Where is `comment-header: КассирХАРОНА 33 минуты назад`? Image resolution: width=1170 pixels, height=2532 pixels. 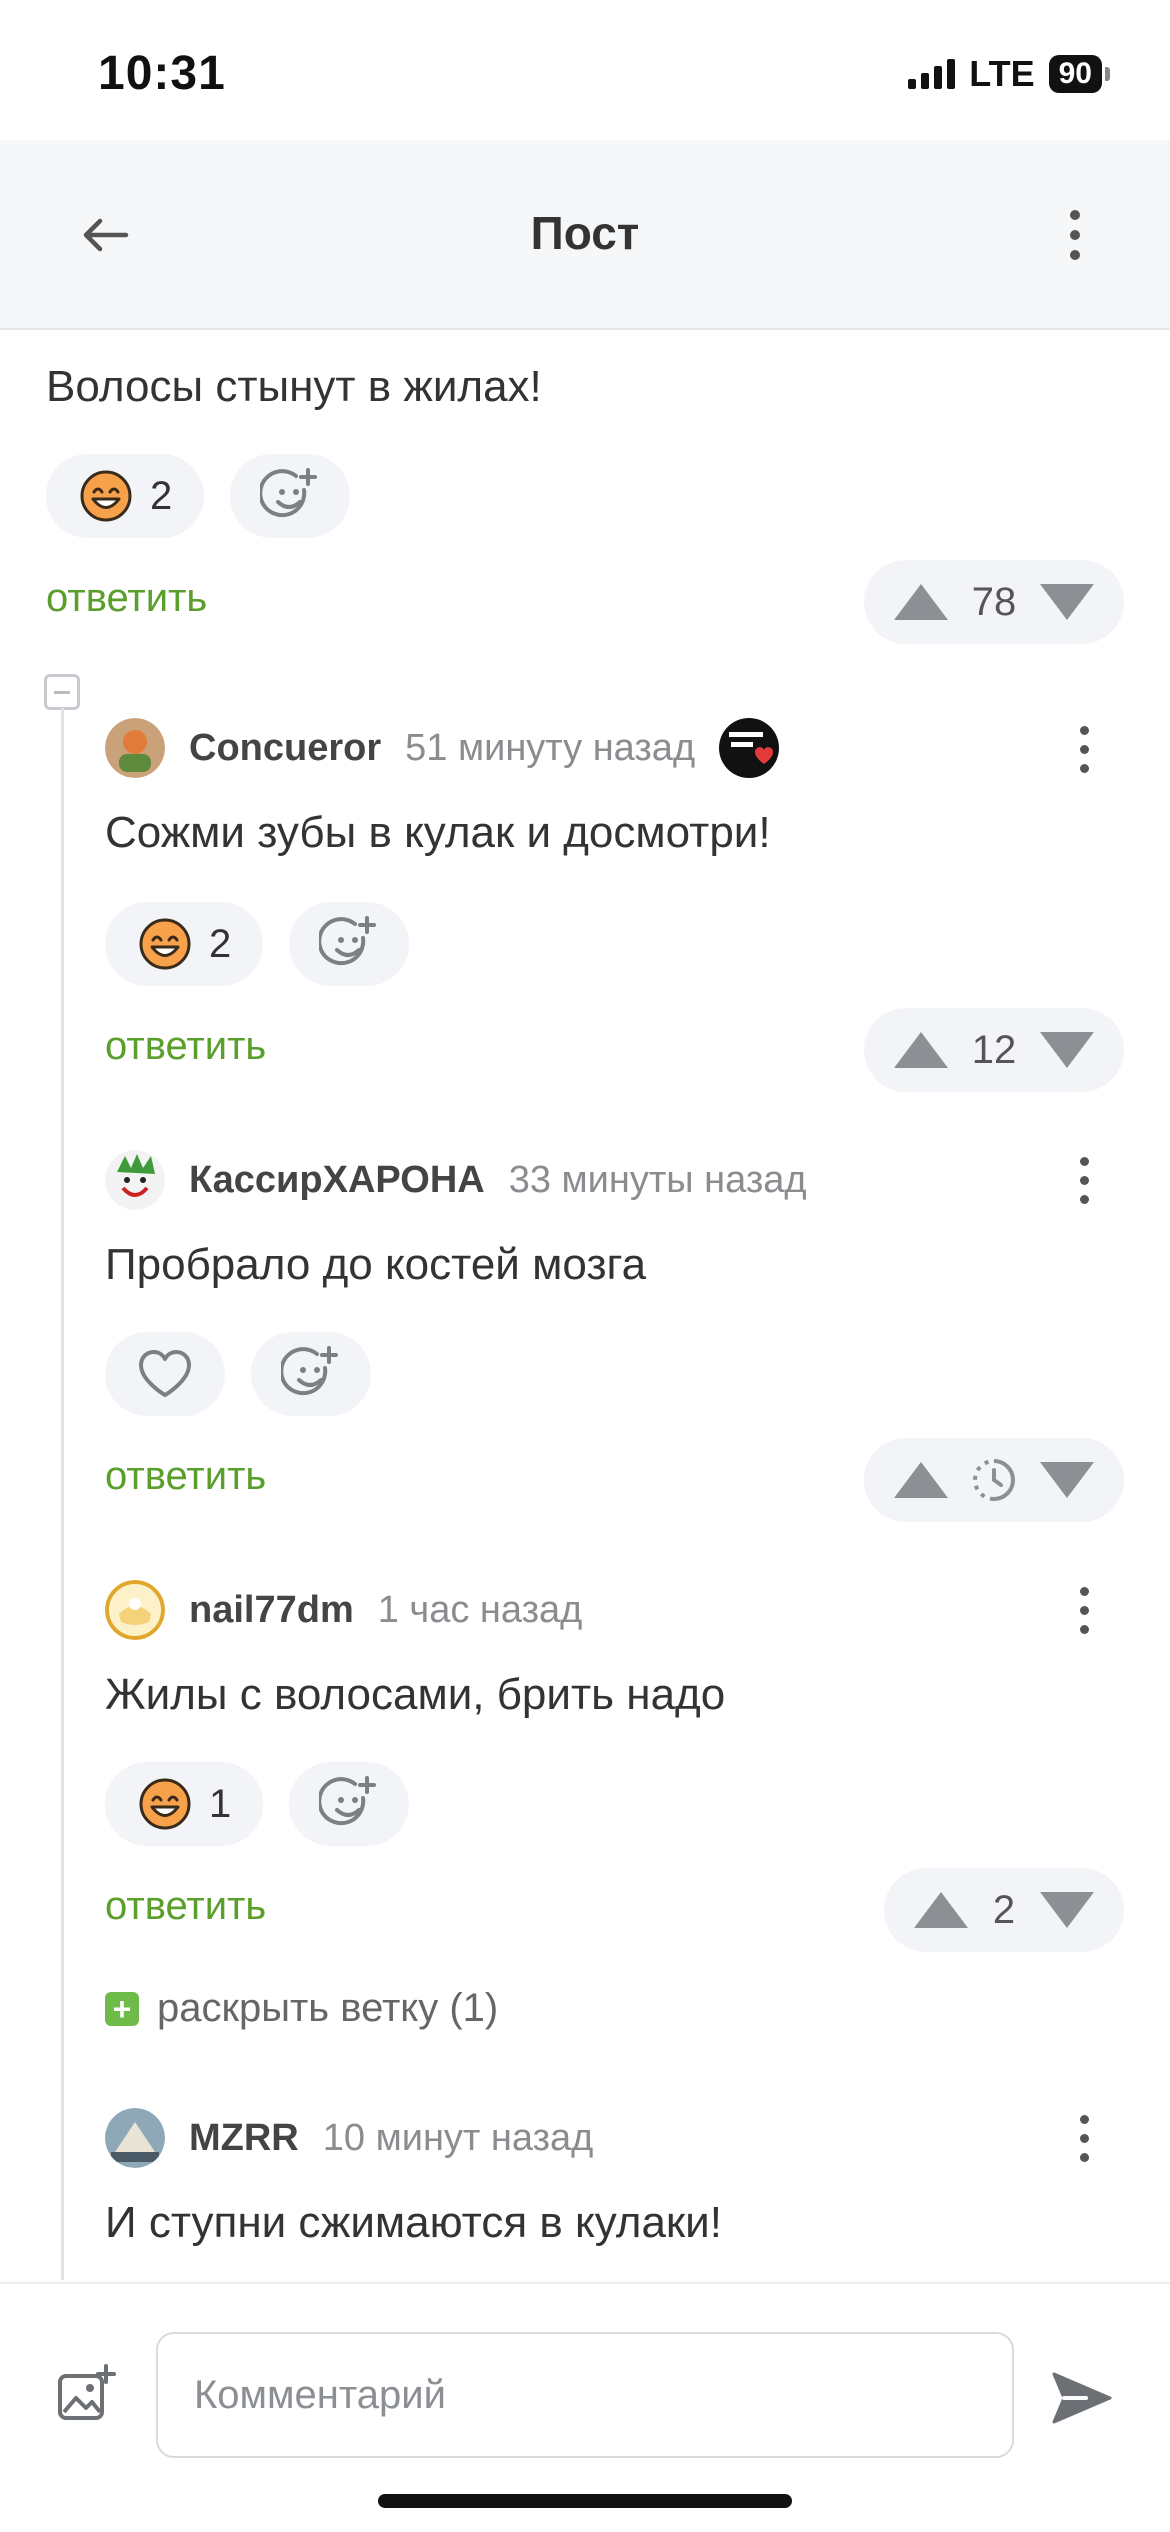
comment-header: КассирХАРОНА 33 минуты назад is located at coordinates (456, 1180).